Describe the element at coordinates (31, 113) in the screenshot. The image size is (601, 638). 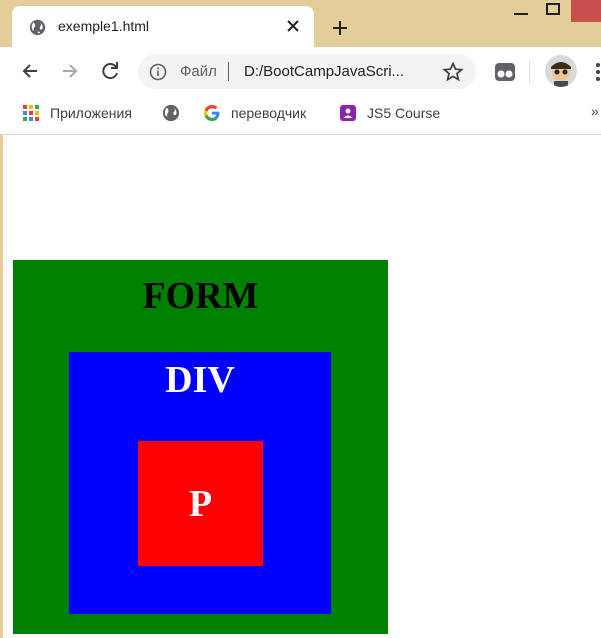
I see `apps-grid-icon` at that location.